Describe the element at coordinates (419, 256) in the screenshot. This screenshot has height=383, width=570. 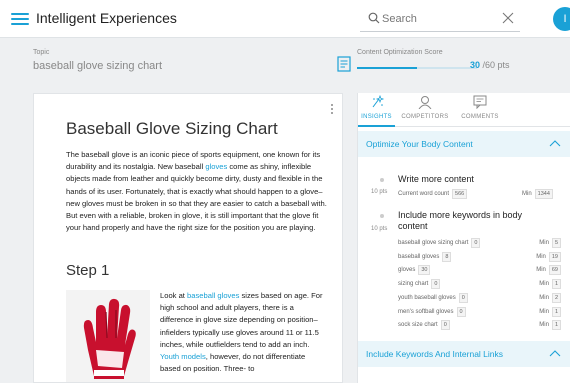
I see `keyword-term: baseball gloves` at that location.